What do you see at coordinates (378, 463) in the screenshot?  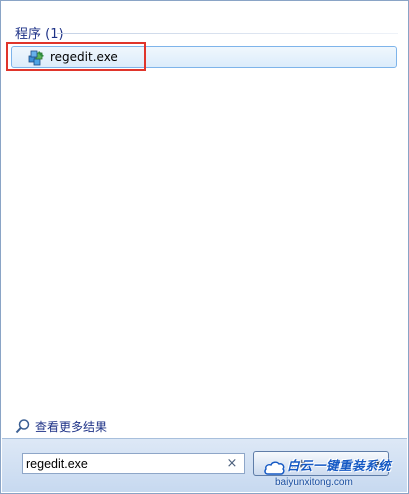 I see `shutdown-options-arrow-icon: ▶` at bounding box center [378, 463].